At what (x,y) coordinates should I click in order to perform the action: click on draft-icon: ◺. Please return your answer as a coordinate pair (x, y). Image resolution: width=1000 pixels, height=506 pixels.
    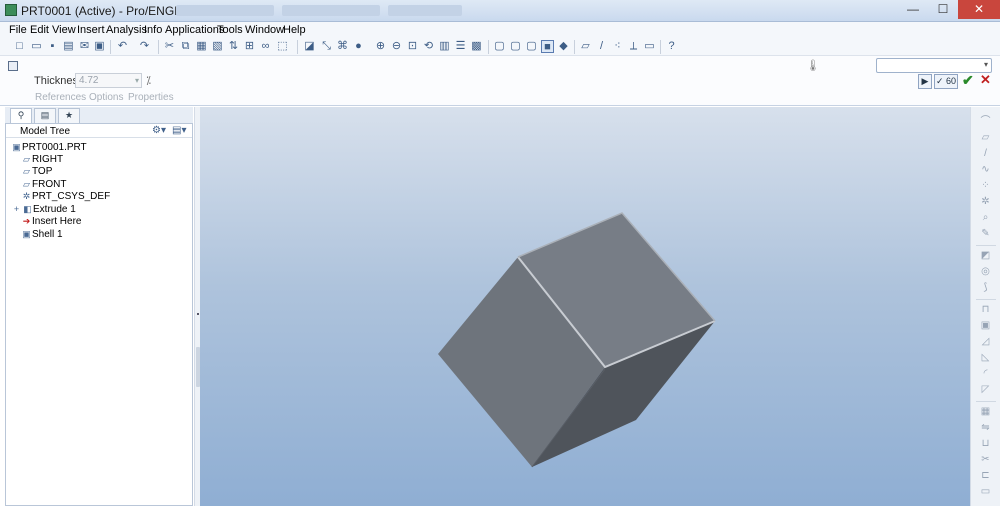
    Looking at the image, I should click on (985, 357).